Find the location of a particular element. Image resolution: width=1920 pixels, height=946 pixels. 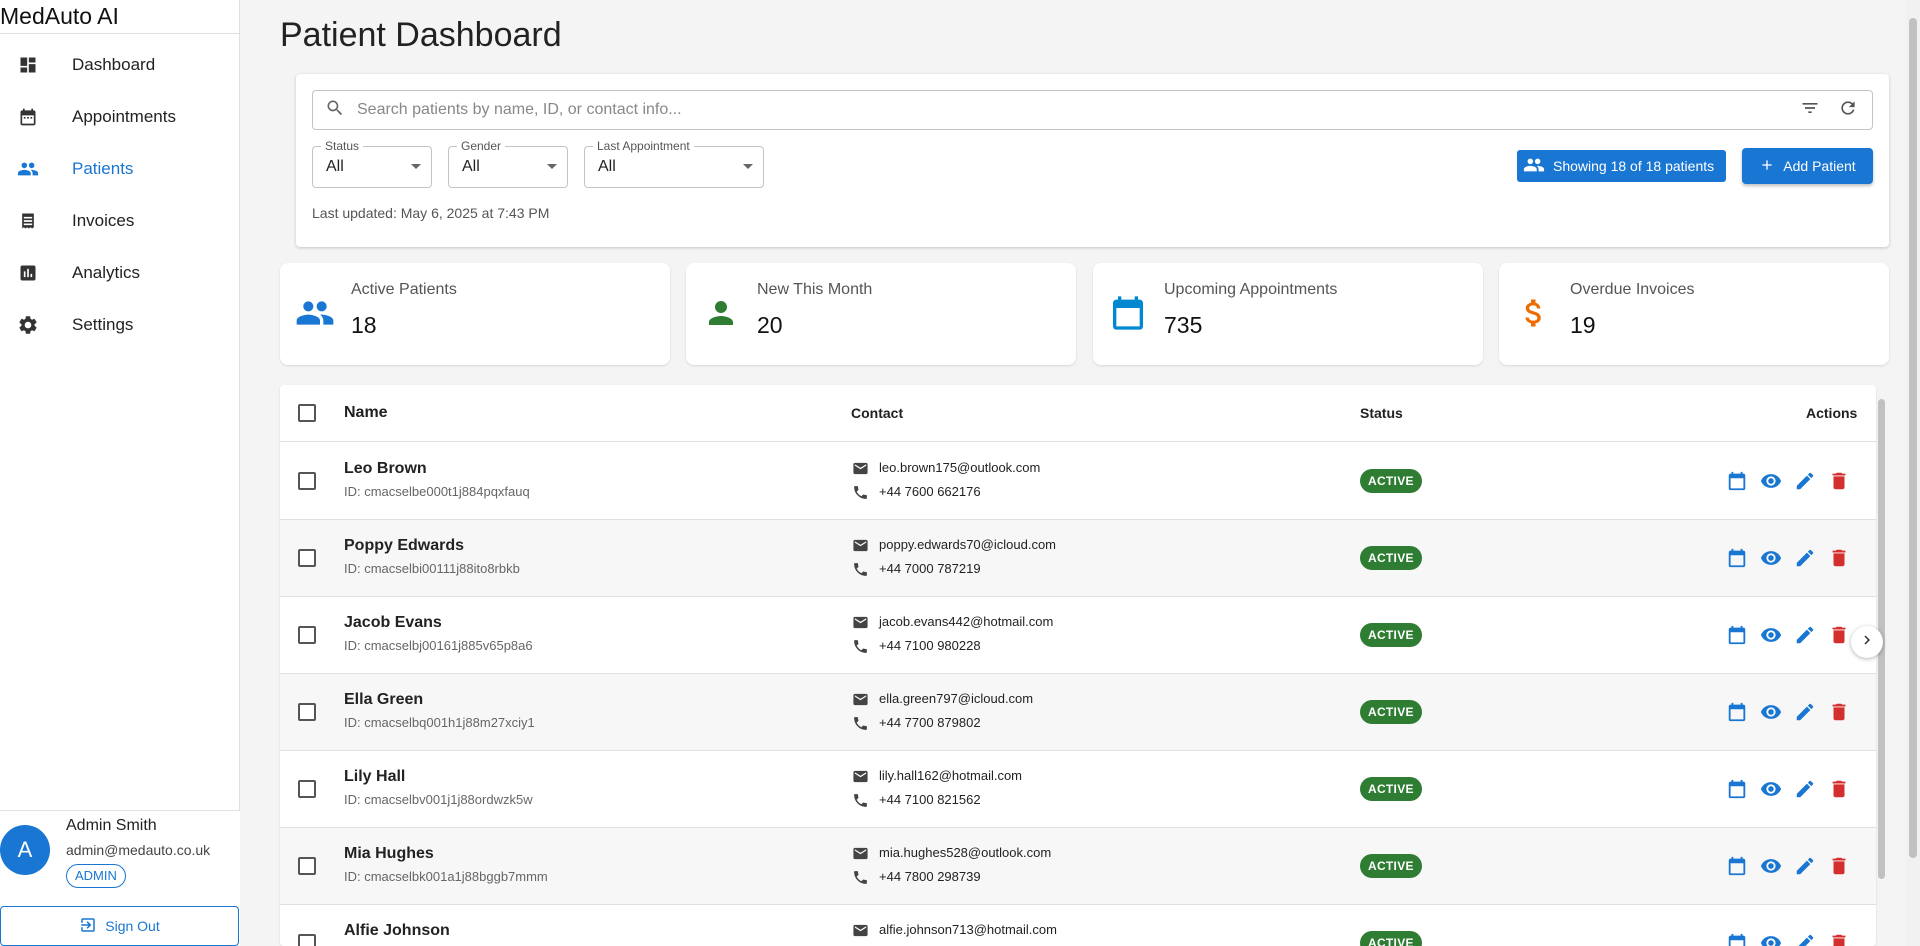

app-brand: MedAuto AI is located at coordinates (119, 17).